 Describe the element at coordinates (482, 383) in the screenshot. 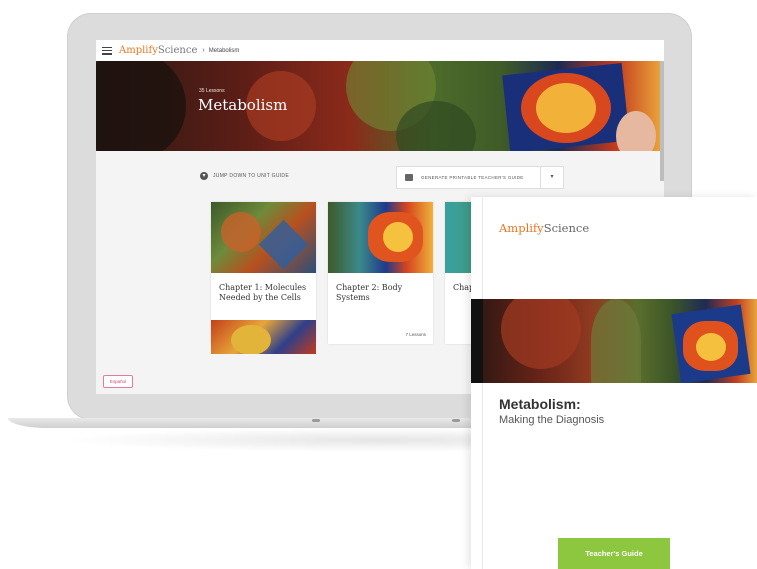

I see `book-spine` at that location.